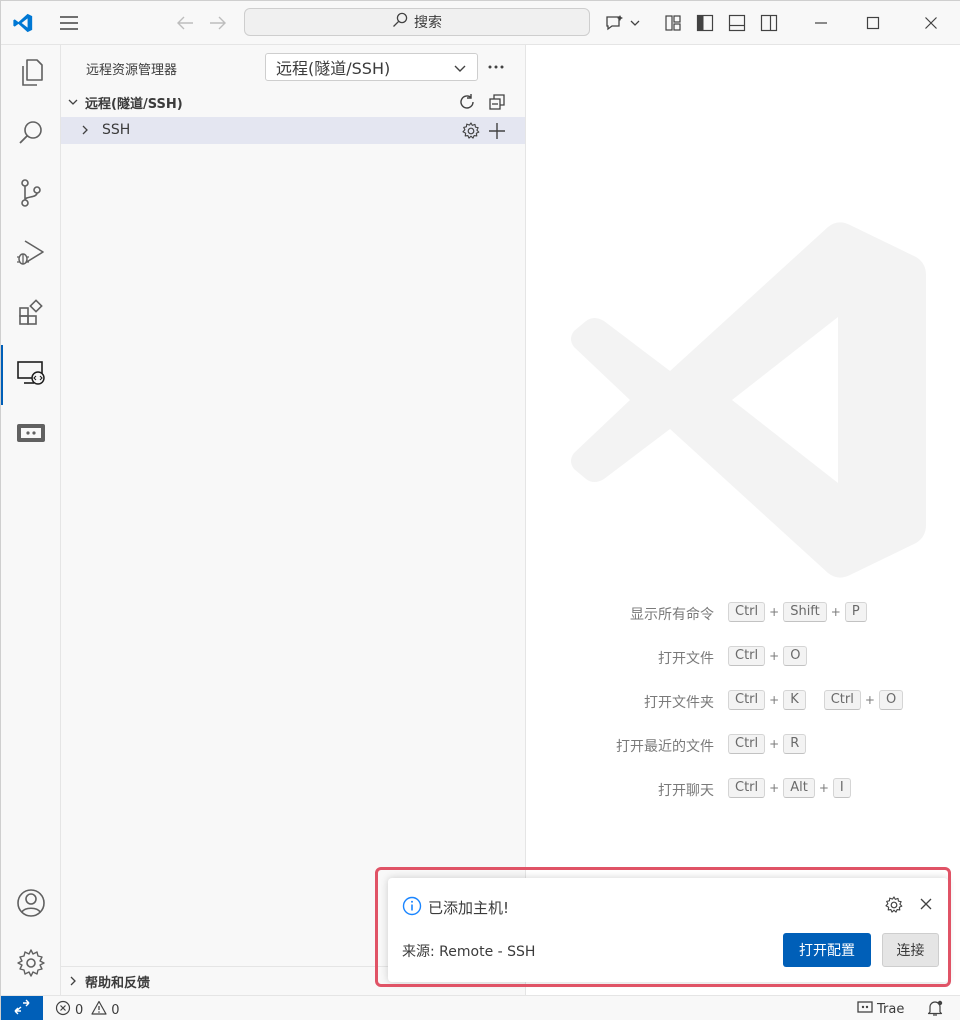  I want to click on remote-explorer-icon, so click(31, 375).